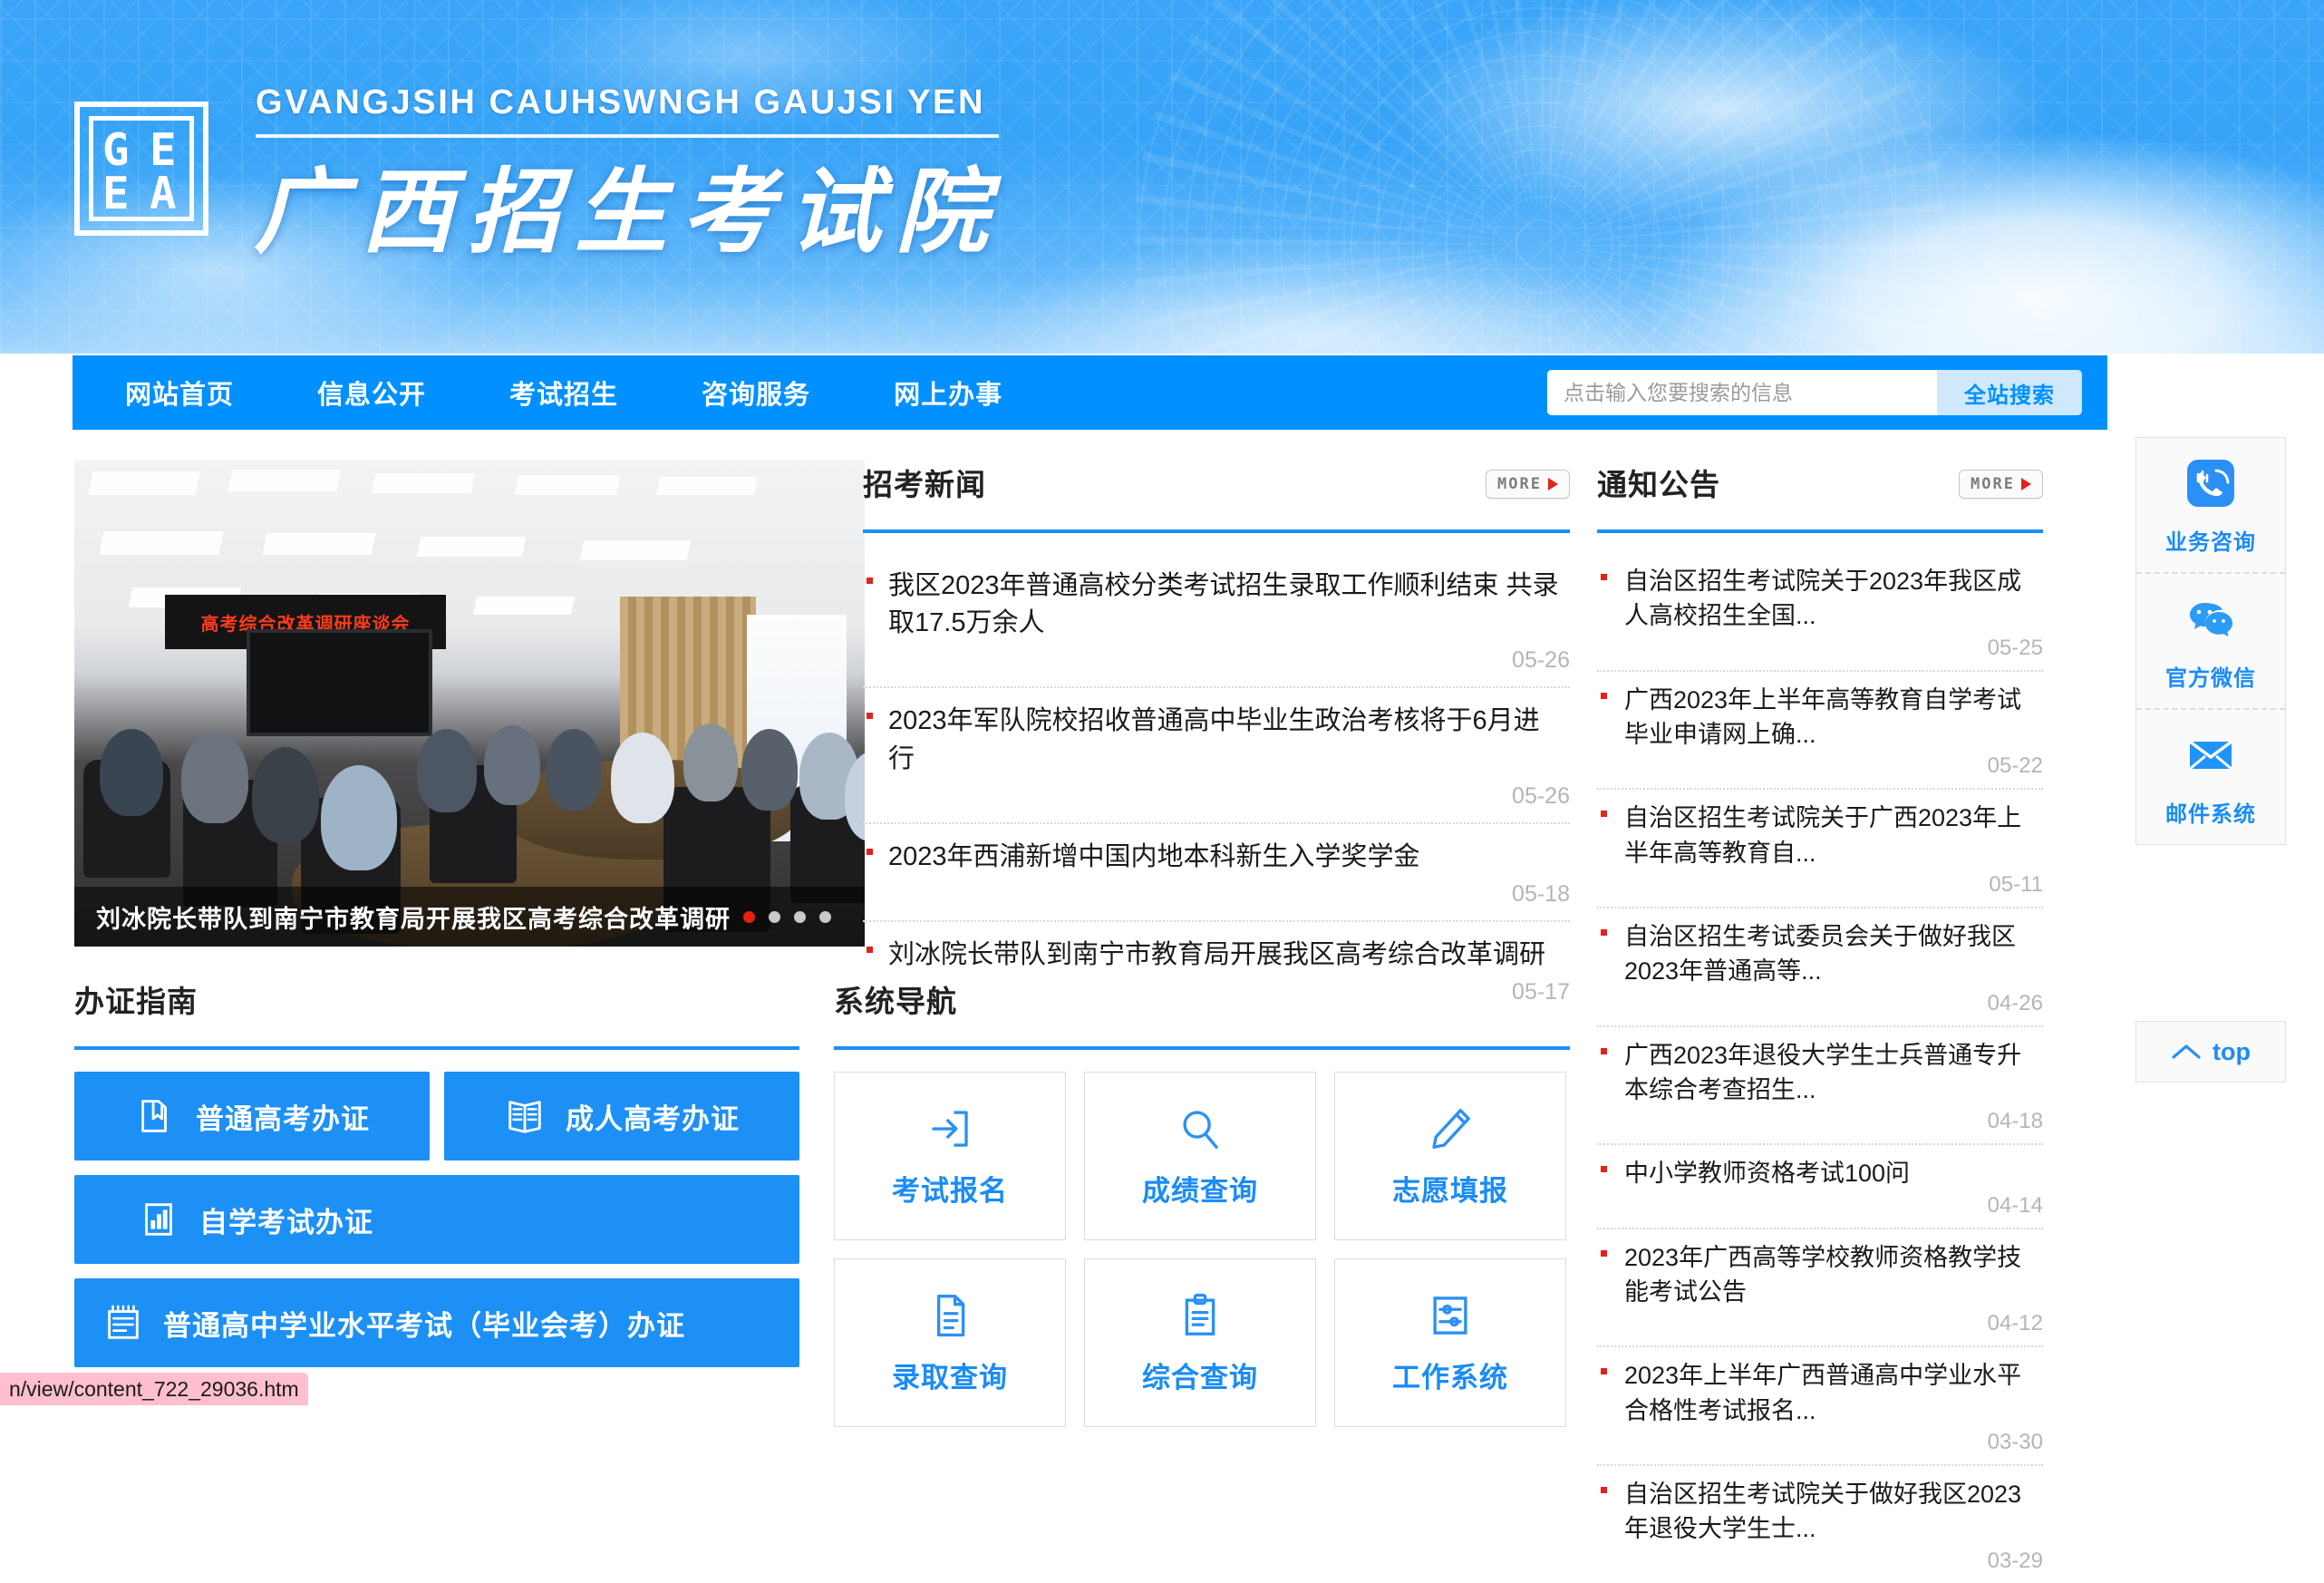  I want to click on nav-item-home: 网站首页, so click(179, 393).